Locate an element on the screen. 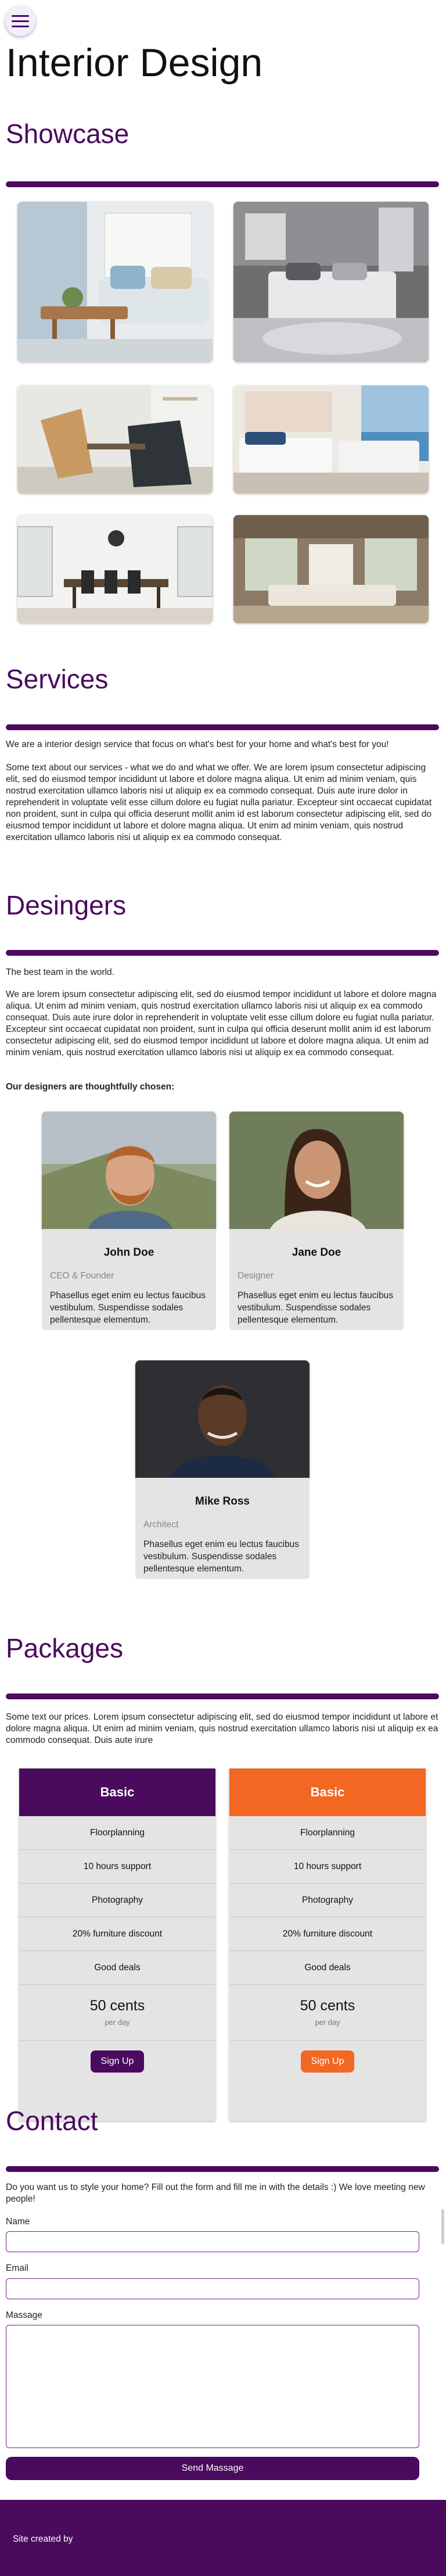 The width and height of the screenshot is (446, 2576). designers-heading: Desingers is located at coordinates (66, 905).